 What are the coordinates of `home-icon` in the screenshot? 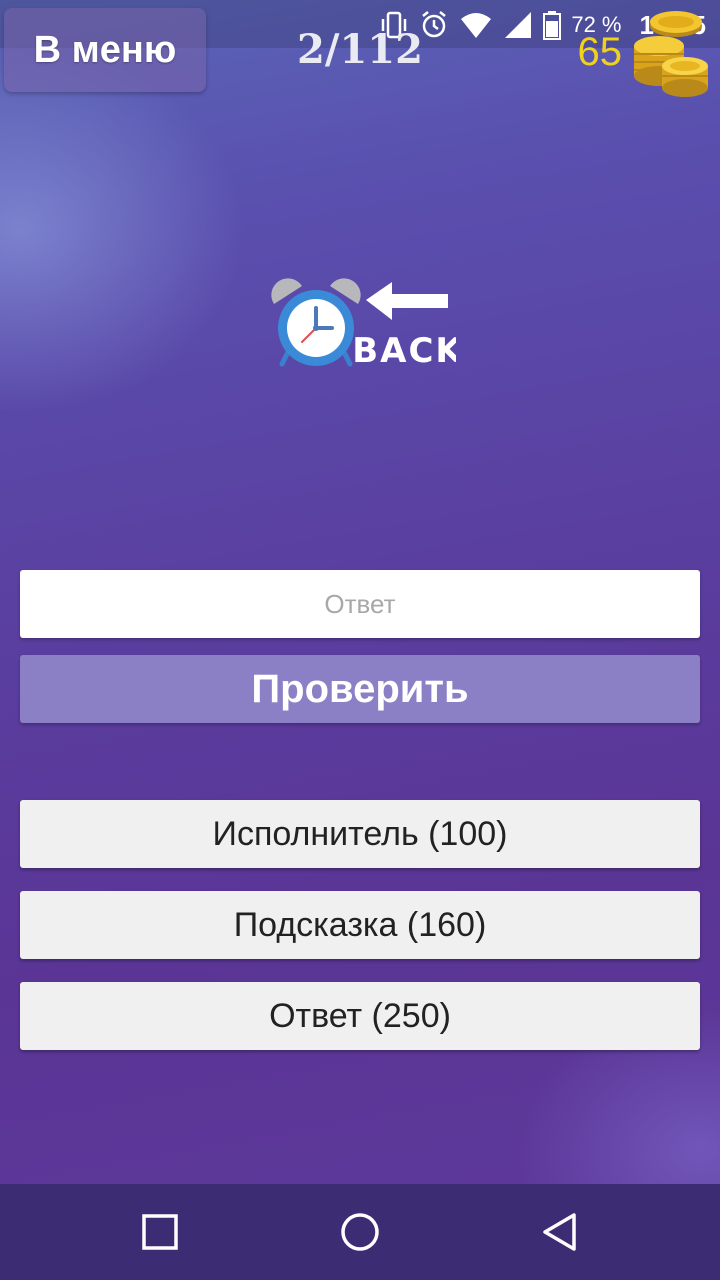 It's located at (360, 1232).